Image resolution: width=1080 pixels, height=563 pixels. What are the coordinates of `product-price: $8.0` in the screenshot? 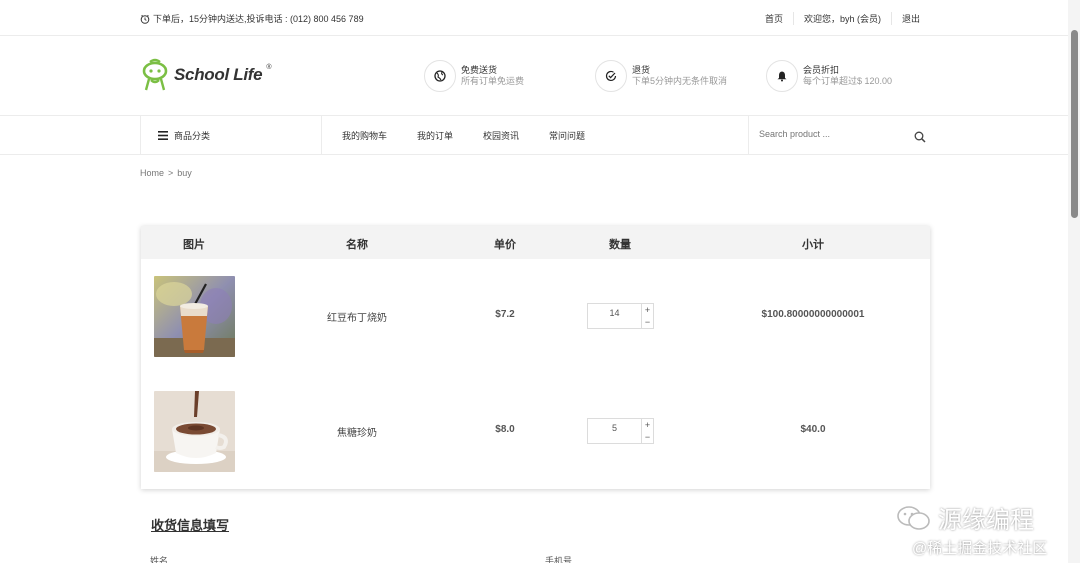 It's located at (505, 429).